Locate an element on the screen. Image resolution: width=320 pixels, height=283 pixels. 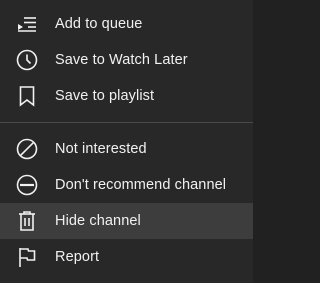
menu-item-label: Add to queue is located at coordinates (99, 24).